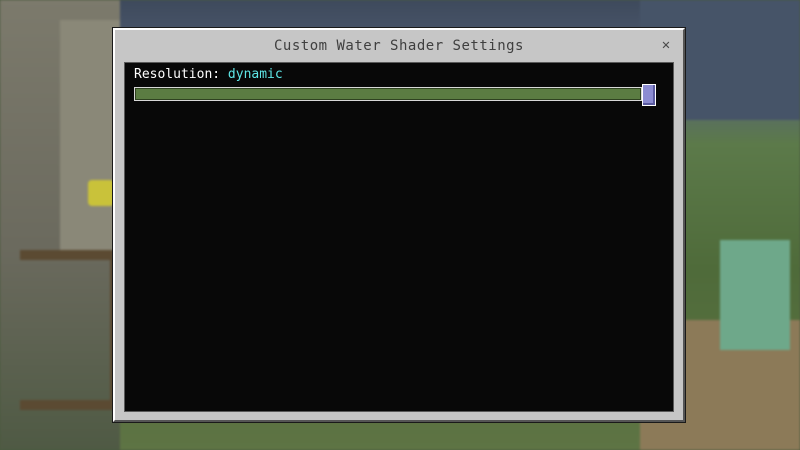 Image resolution: width=800 pixels, height=450 pixels. What do you see at coordinates (755, 295) in the screenshot?
I see `mob-figure` at bounding box center [755, 295].